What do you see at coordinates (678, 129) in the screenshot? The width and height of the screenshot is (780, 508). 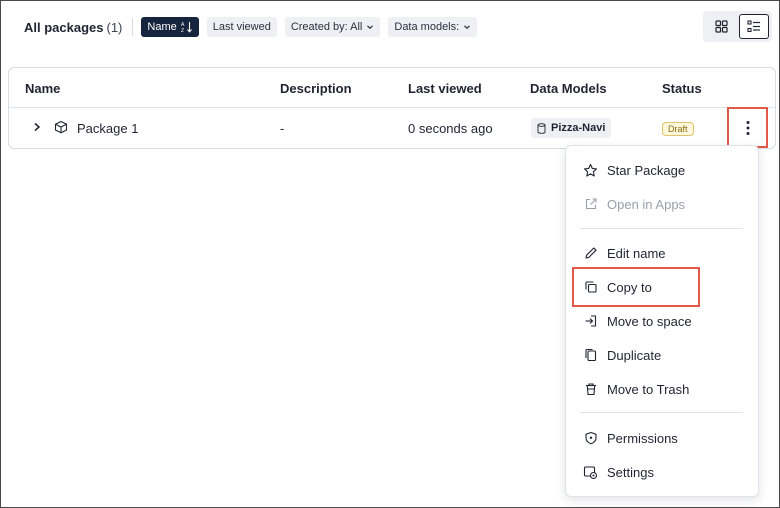 I see `status-badge: Draft` at bounding box center [678, 129].